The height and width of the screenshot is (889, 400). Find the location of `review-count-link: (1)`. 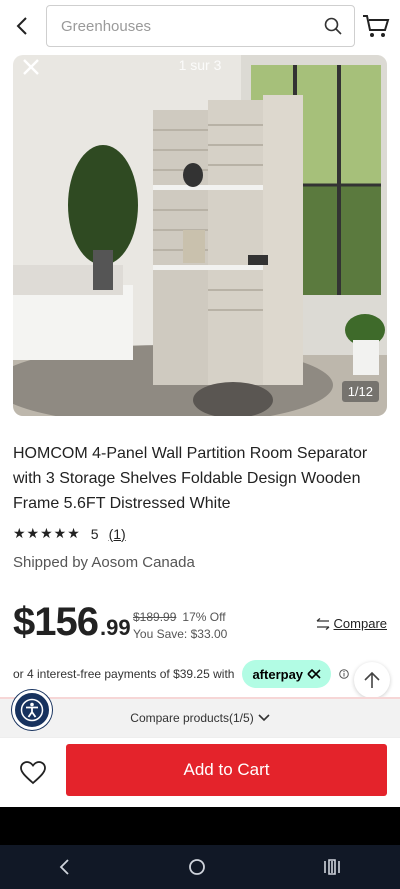

review-count-link: (1) is located at coordinates (117, 534).